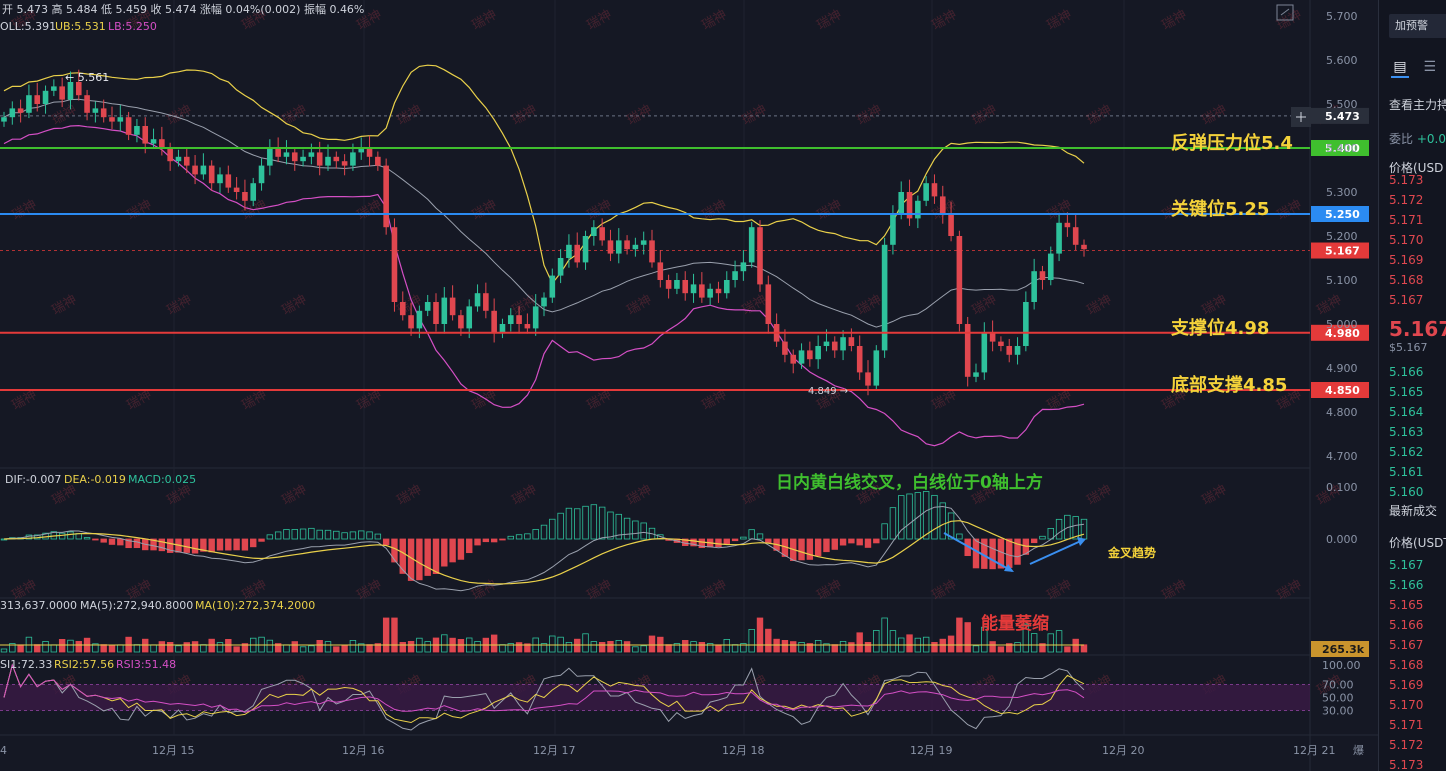  What do you see at coordinates (1406, 300) in the screenshot?
I see `ask-price-row: 5.167` at bounding box center [1406, 300].